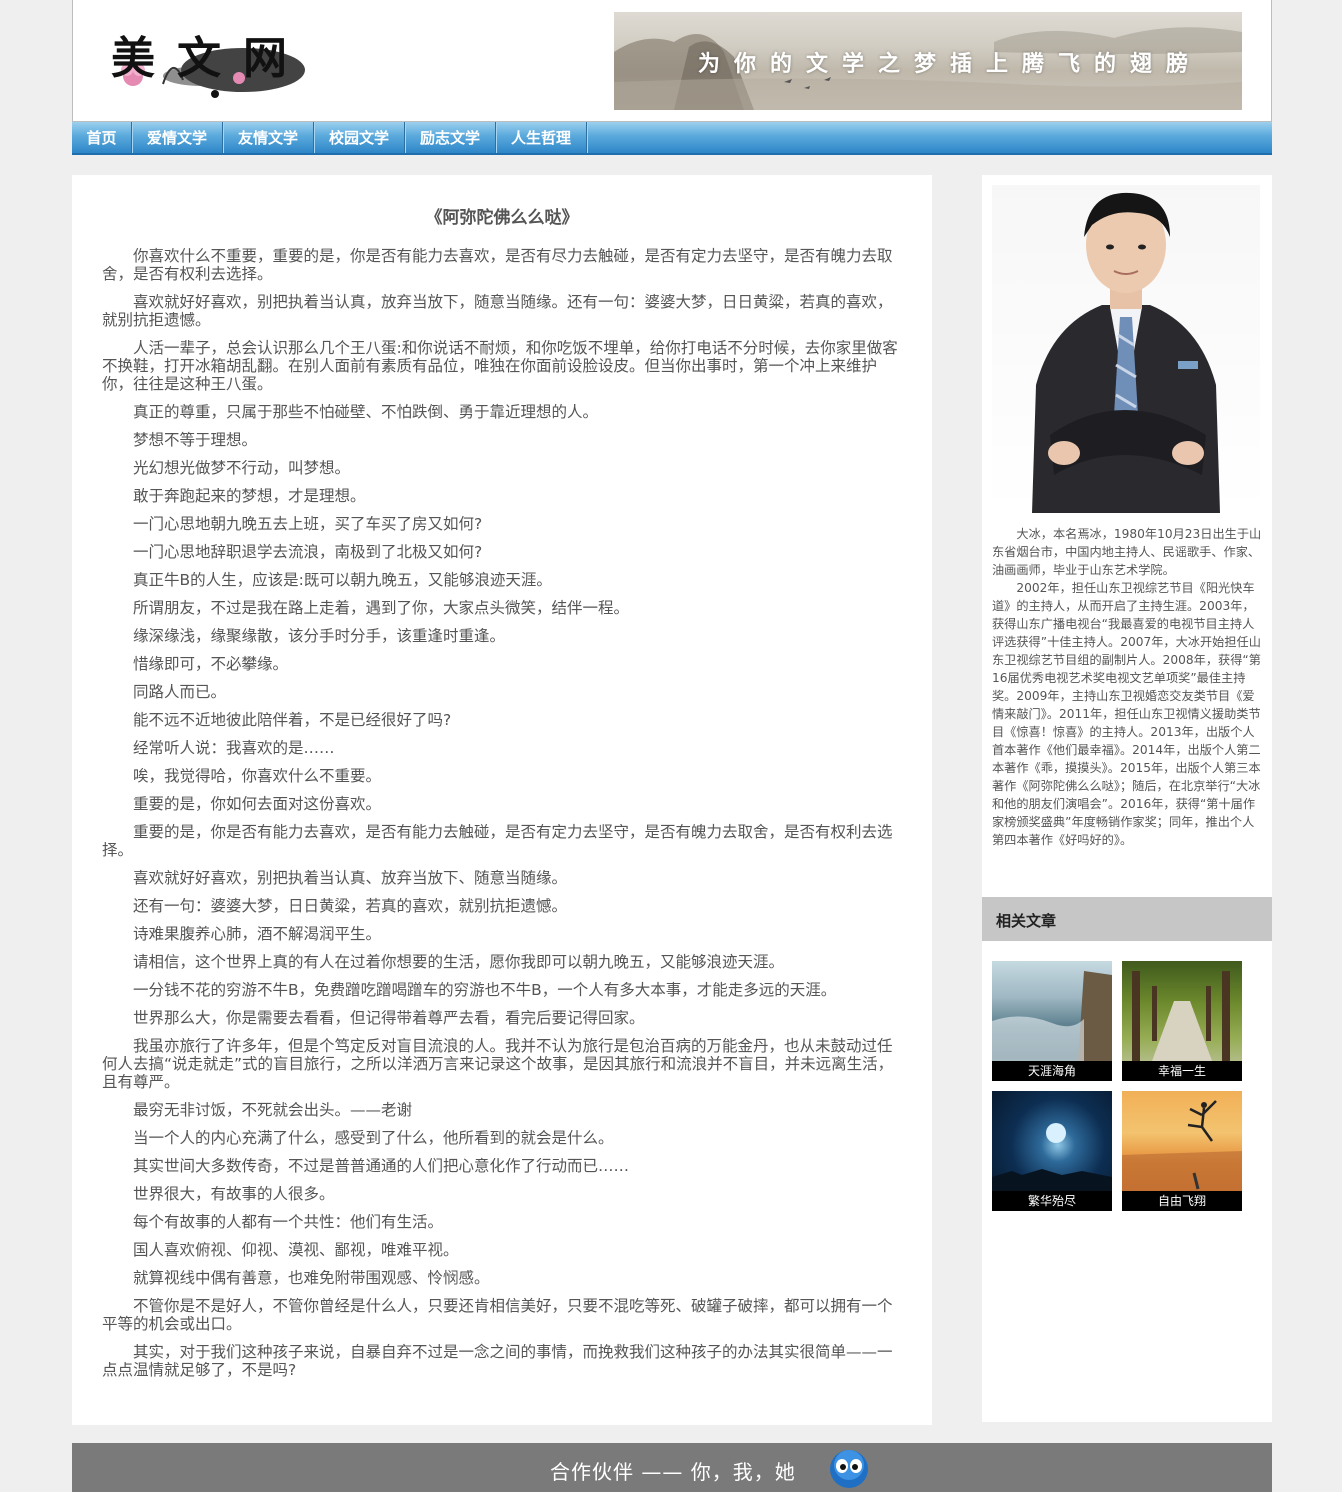 This screenshot has height=1492, width=1342. What do you see at coordinates (389, 1018) in the screenshot?
I see `article-paragraph: 世界那么大，你是需要去看看，但记得带着尊严去看，看完后要记得回家。` at bounding box center [389, 1018].